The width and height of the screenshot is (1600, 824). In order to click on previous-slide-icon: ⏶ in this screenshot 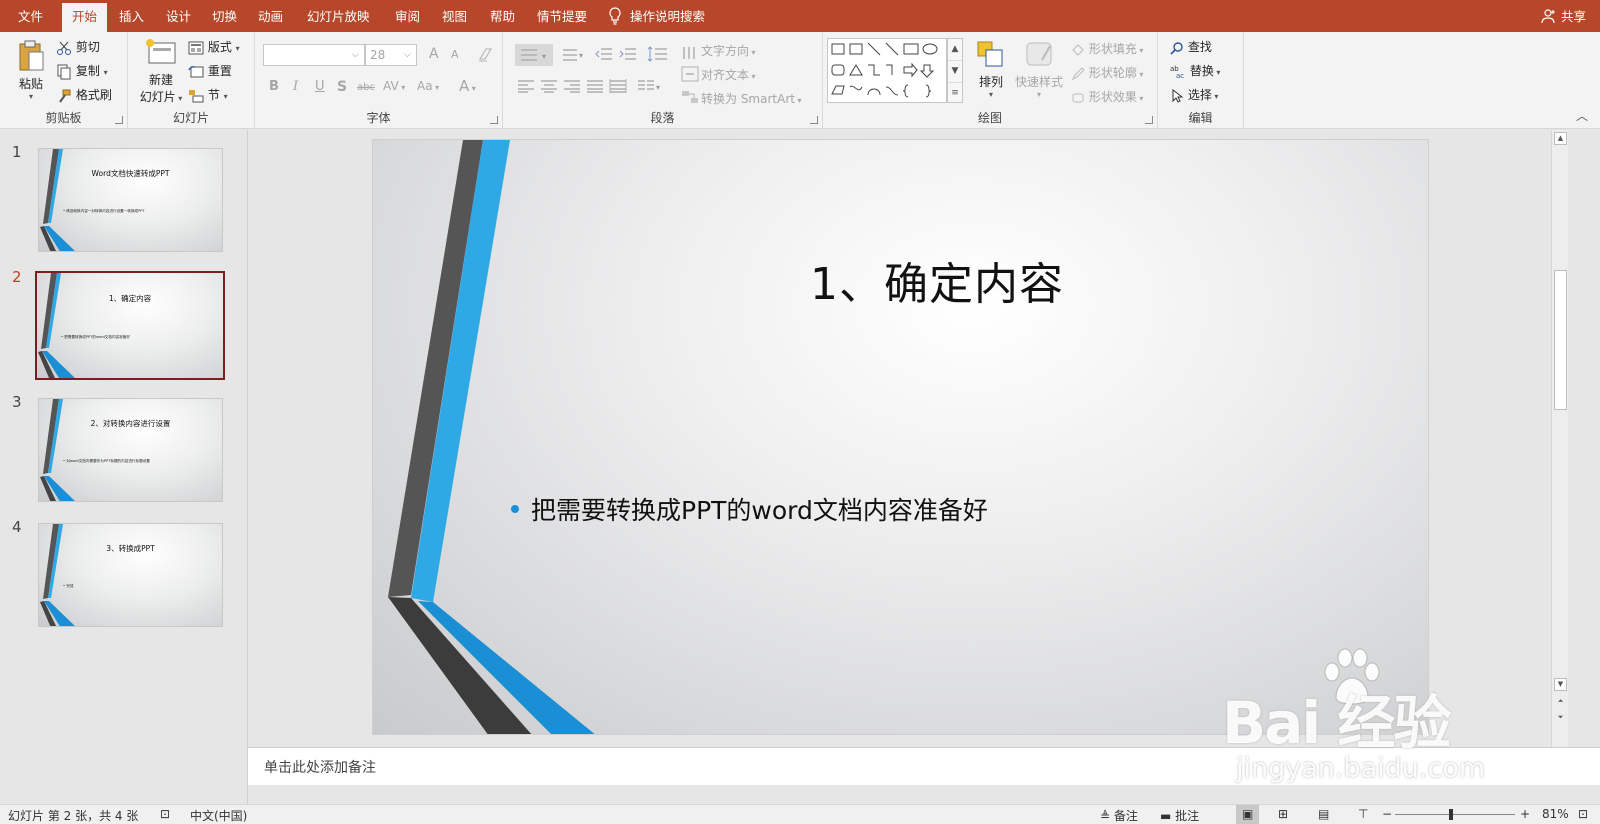, I will do `click(1560, 702)`.